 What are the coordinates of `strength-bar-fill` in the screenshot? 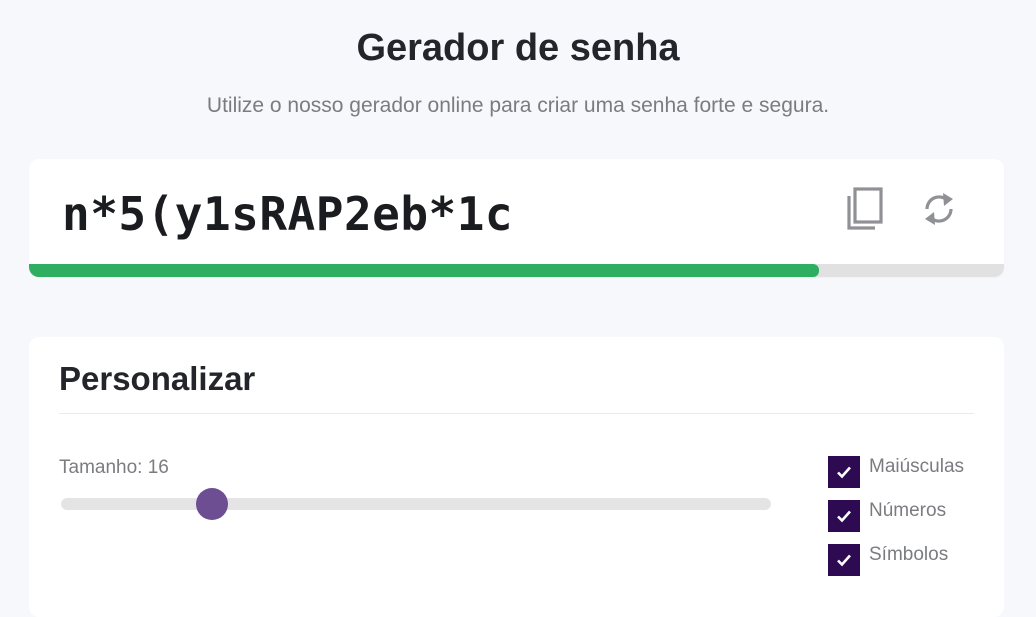 It's located at (424, 270).